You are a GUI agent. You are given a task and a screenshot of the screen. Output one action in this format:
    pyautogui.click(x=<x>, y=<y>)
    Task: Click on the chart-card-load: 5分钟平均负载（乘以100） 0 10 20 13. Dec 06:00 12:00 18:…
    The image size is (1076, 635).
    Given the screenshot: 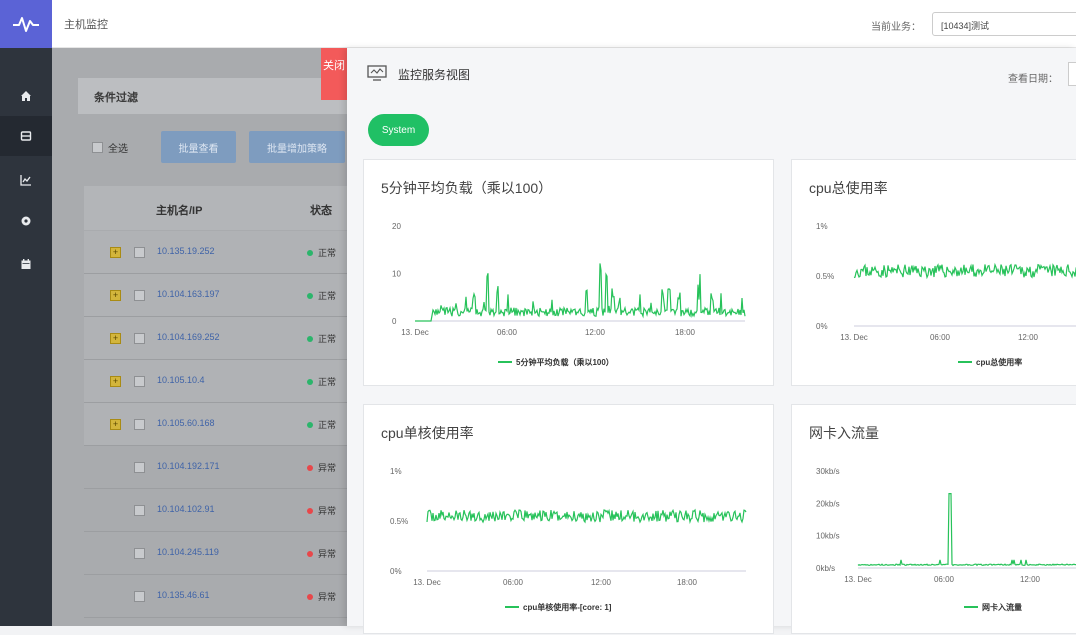 What is the action you would take?
    pyautogui.click(x=568, y=272)
    